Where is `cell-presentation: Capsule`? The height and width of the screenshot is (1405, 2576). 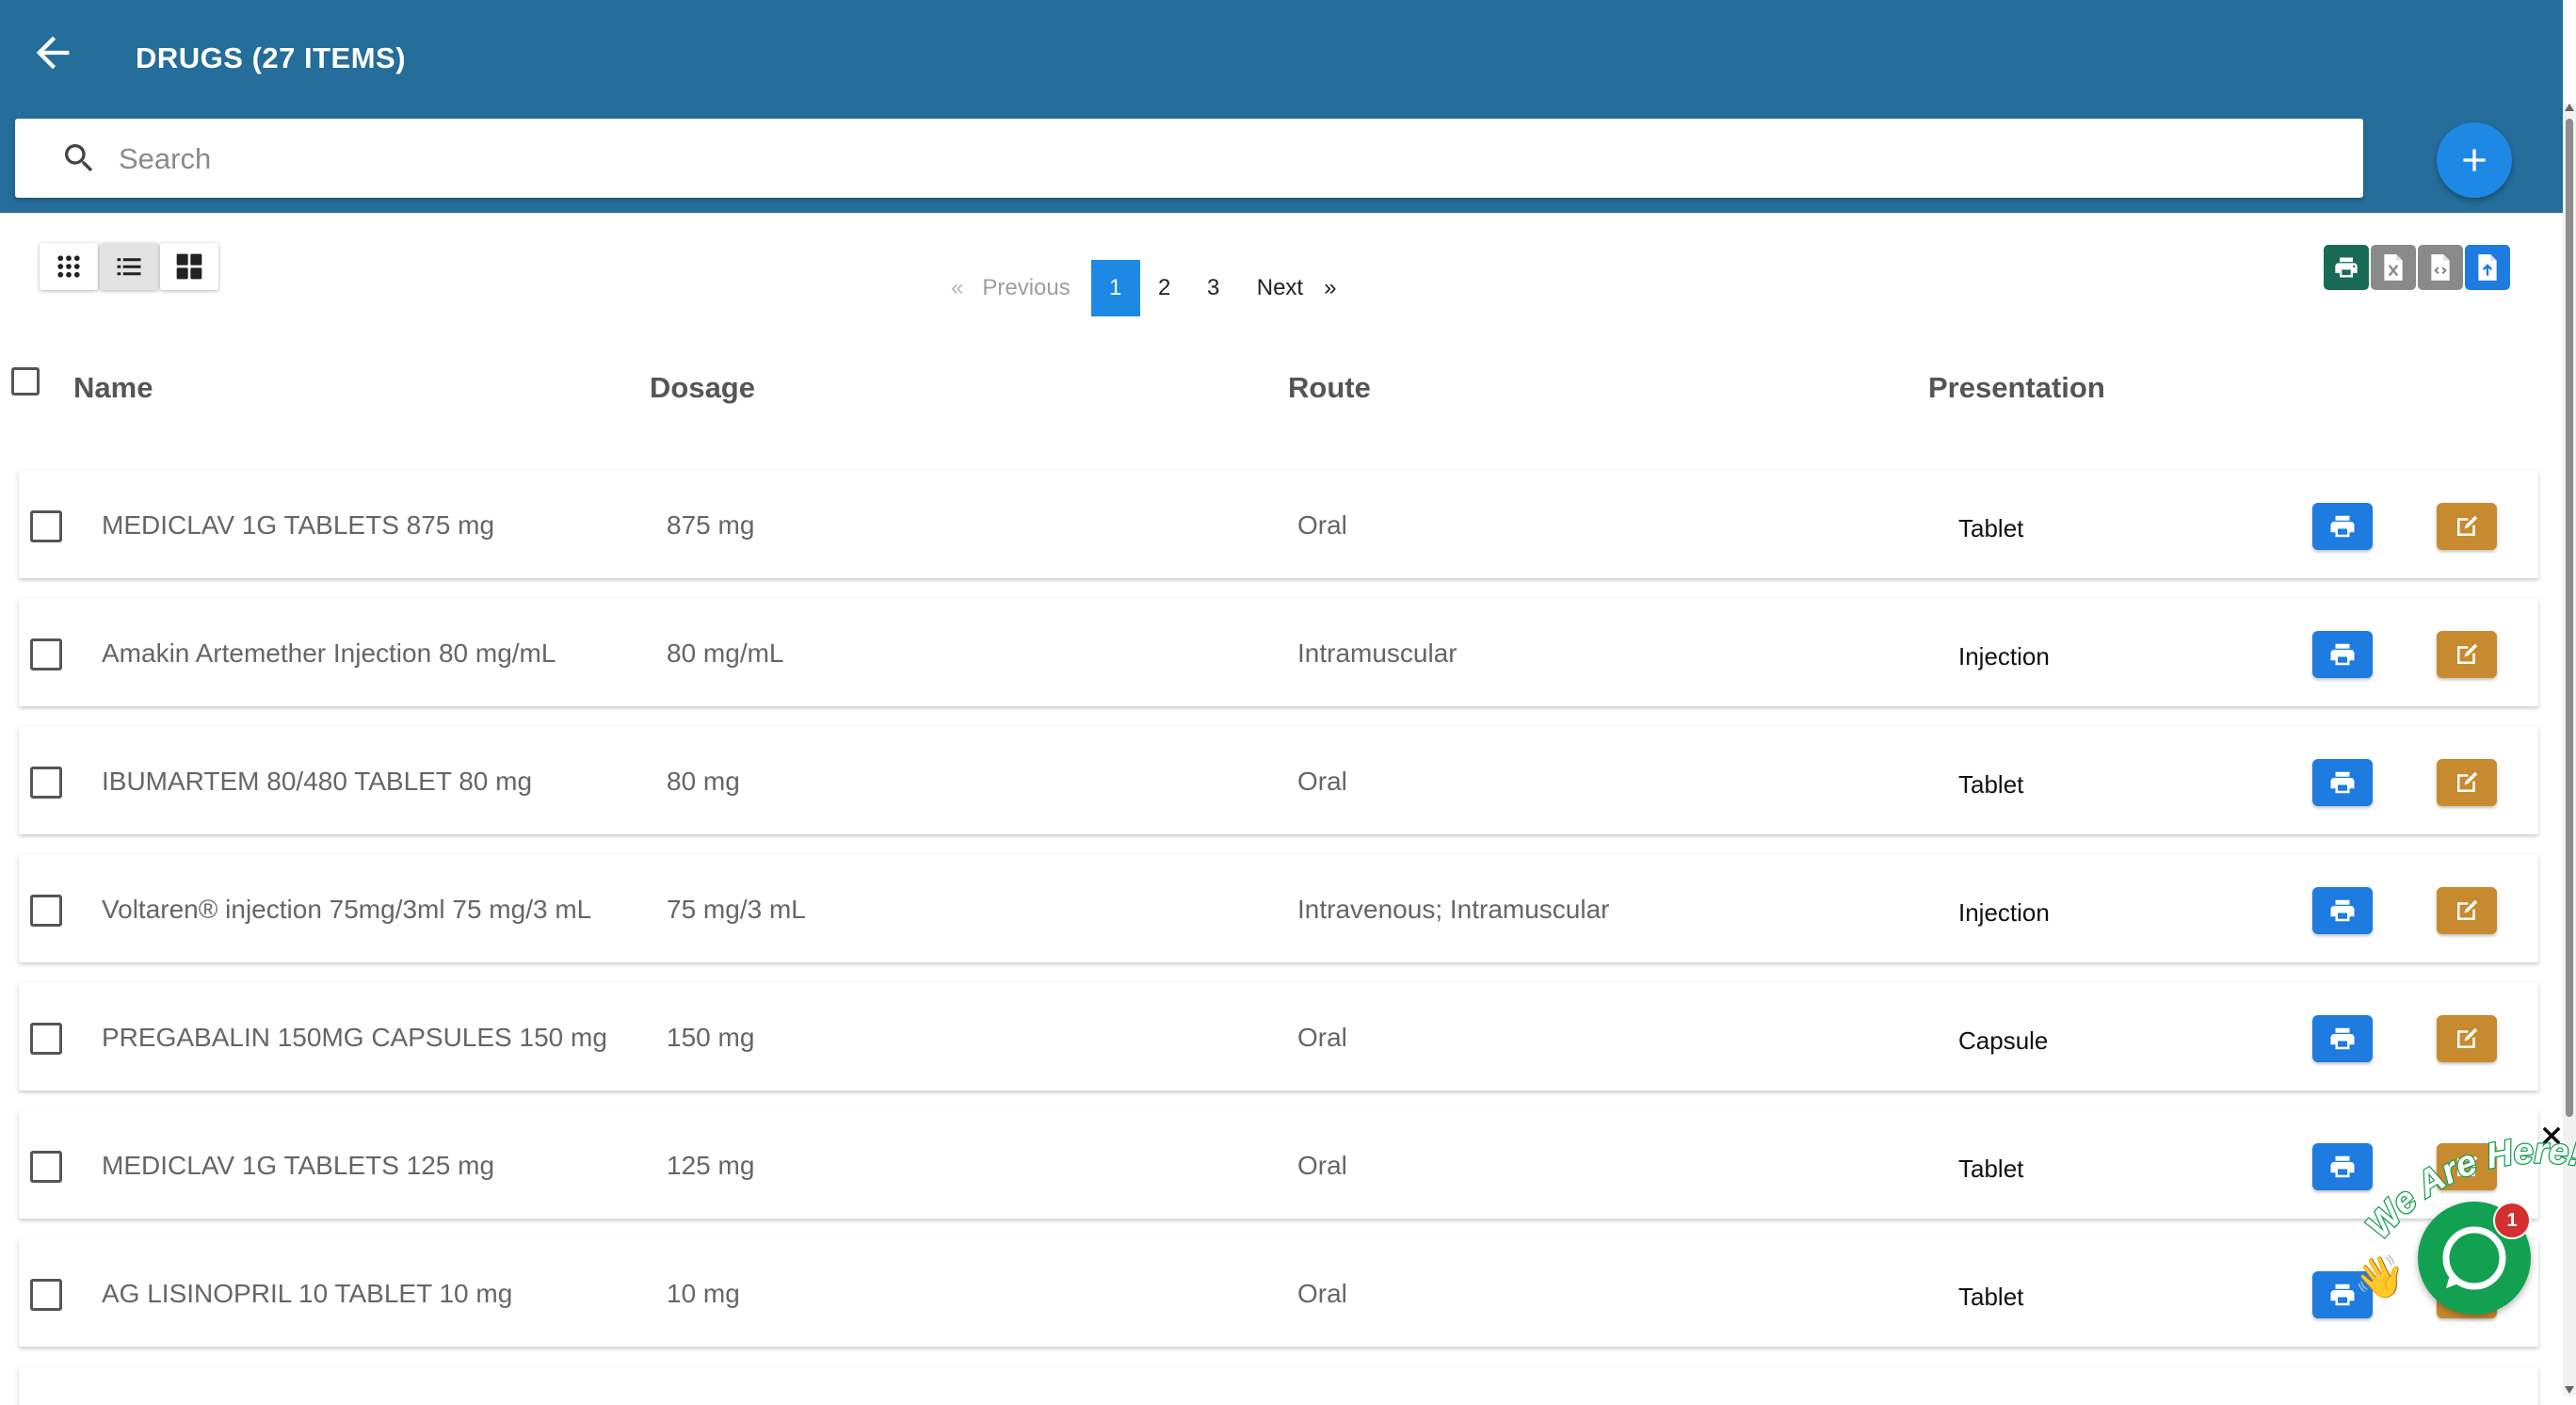
cell-presentation: Capsule is located at coordinates (2003, 1040).